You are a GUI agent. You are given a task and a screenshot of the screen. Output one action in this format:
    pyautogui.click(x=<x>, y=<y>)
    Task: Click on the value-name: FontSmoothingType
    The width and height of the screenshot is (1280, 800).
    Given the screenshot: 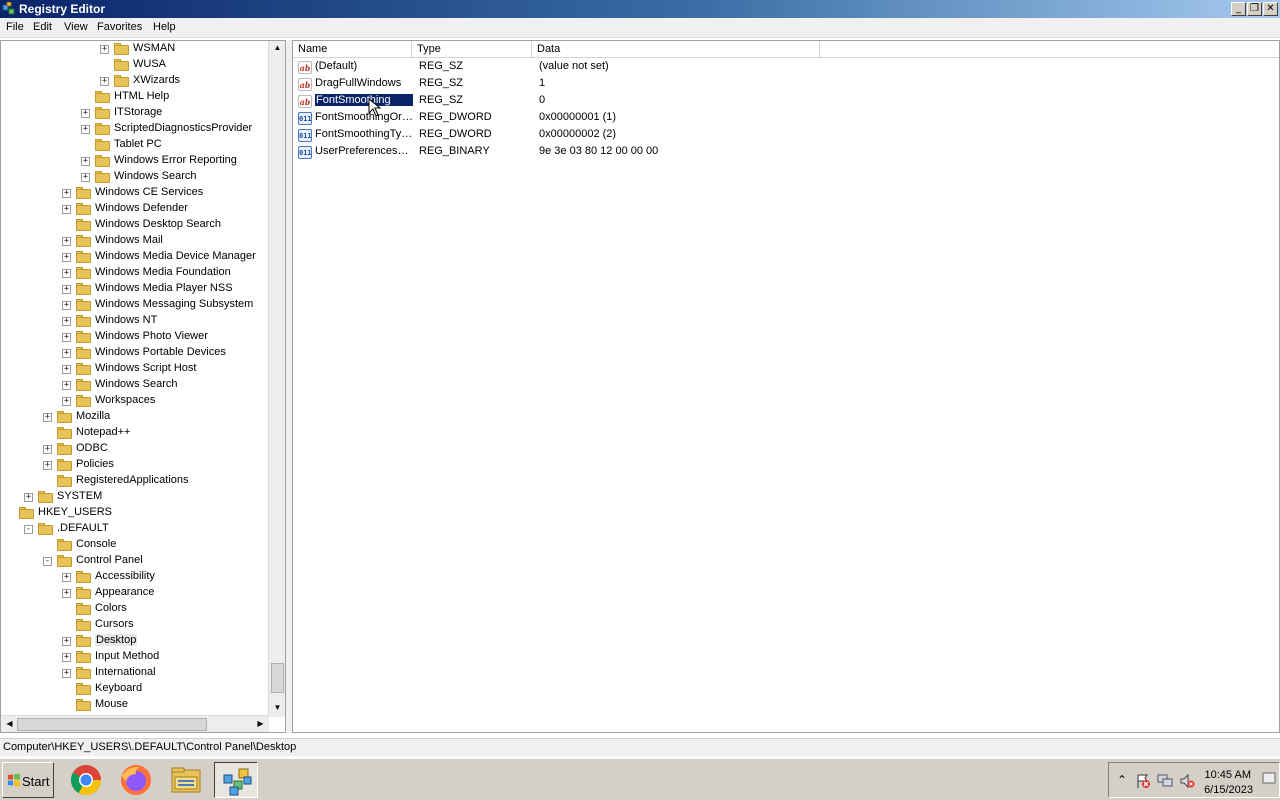 What is the action you would take?
    pyautogui.click(x=364, y=134)
    